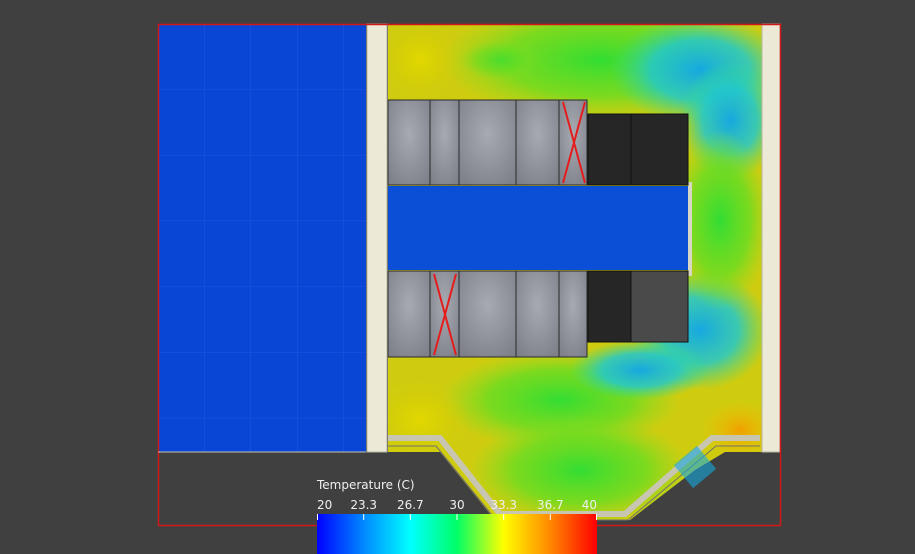  I want to click on legend-tick: 20, so click(325, 505).